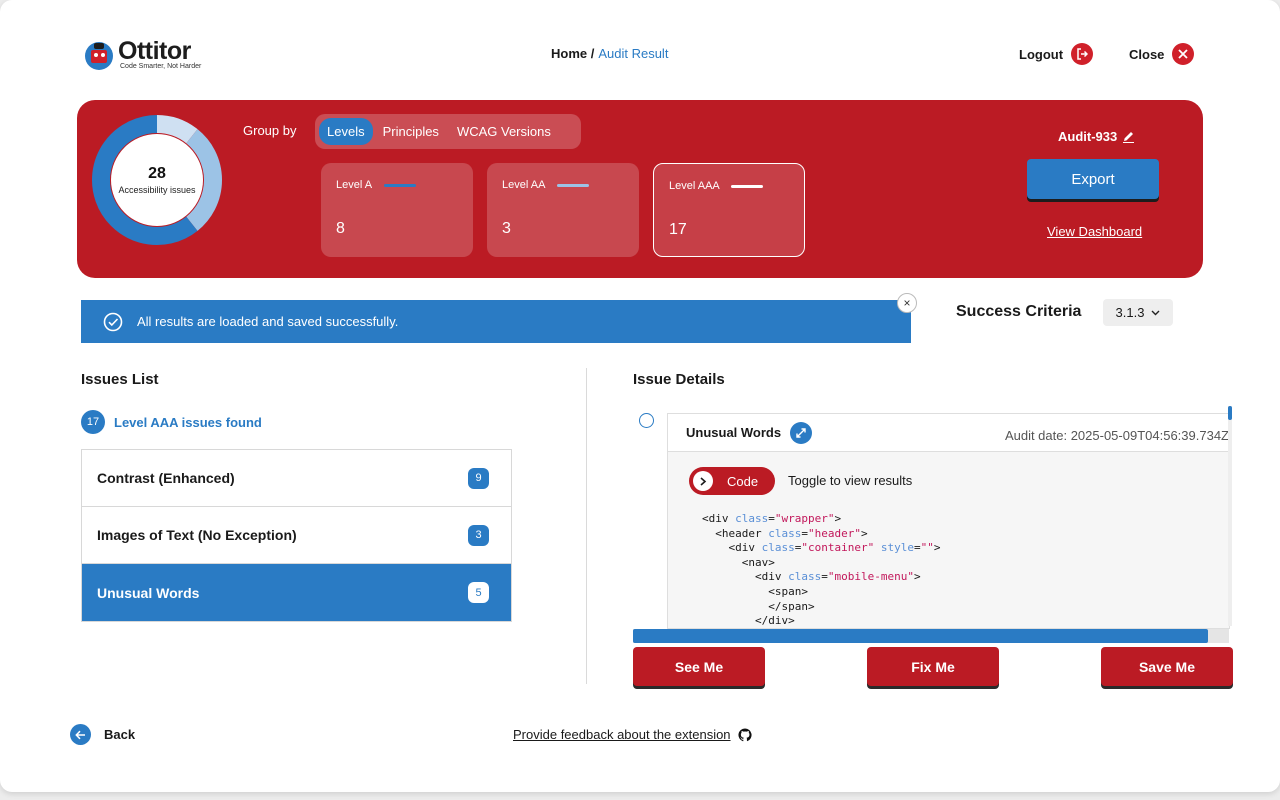 The image size is (1280, 800). What do you see at coordinates (1041, 54) in the screenshot?
I see `logout-label: Logout` at bounding box center [1041, 54].